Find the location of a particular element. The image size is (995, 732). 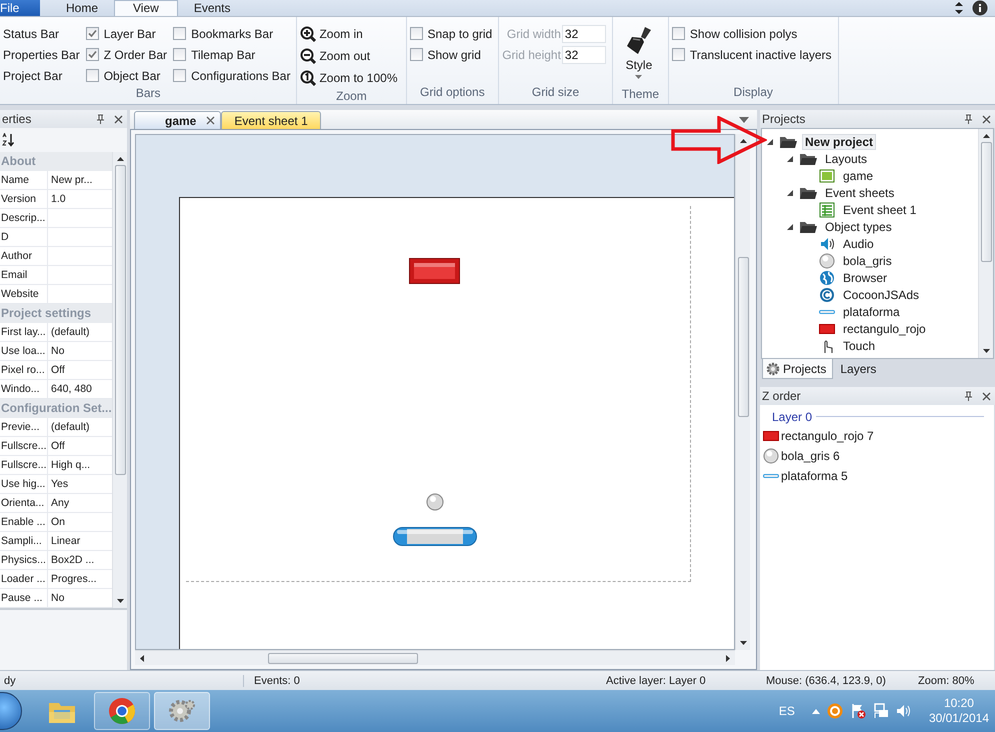

ribbon-tab: File is located at coordinates (20, 8).